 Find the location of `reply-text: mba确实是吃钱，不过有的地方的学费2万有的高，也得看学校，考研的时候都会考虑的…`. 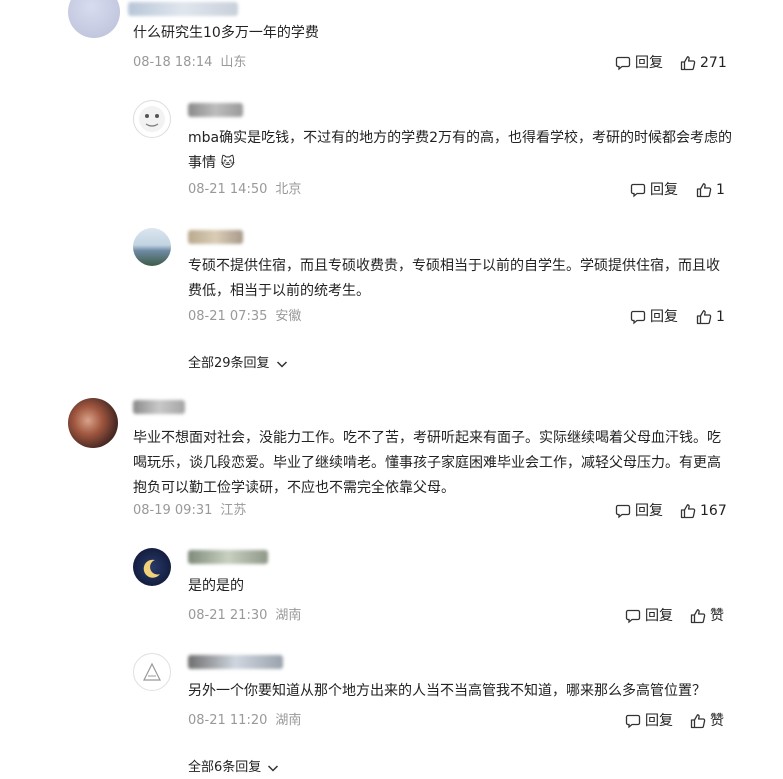

reply-text: mba确实是吃钱，不过有的地方的学费2万有的高，也得看学校，考研的时候都会考虑的… is located at coordinates (460, 150).